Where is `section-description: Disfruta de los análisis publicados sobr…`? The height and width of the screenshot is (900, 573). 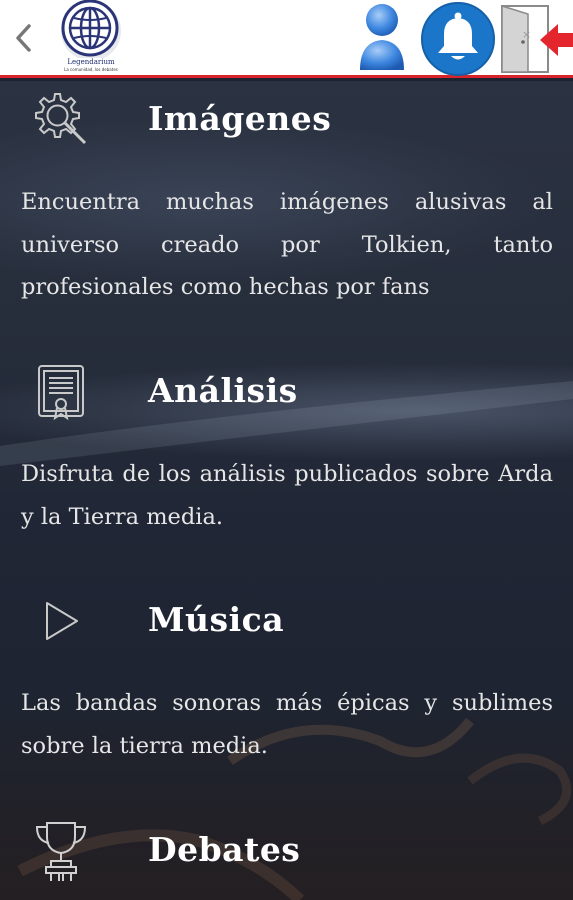 section-description: Disfruta de los análisis publicados sobr… is located at coordinates (287, 495).